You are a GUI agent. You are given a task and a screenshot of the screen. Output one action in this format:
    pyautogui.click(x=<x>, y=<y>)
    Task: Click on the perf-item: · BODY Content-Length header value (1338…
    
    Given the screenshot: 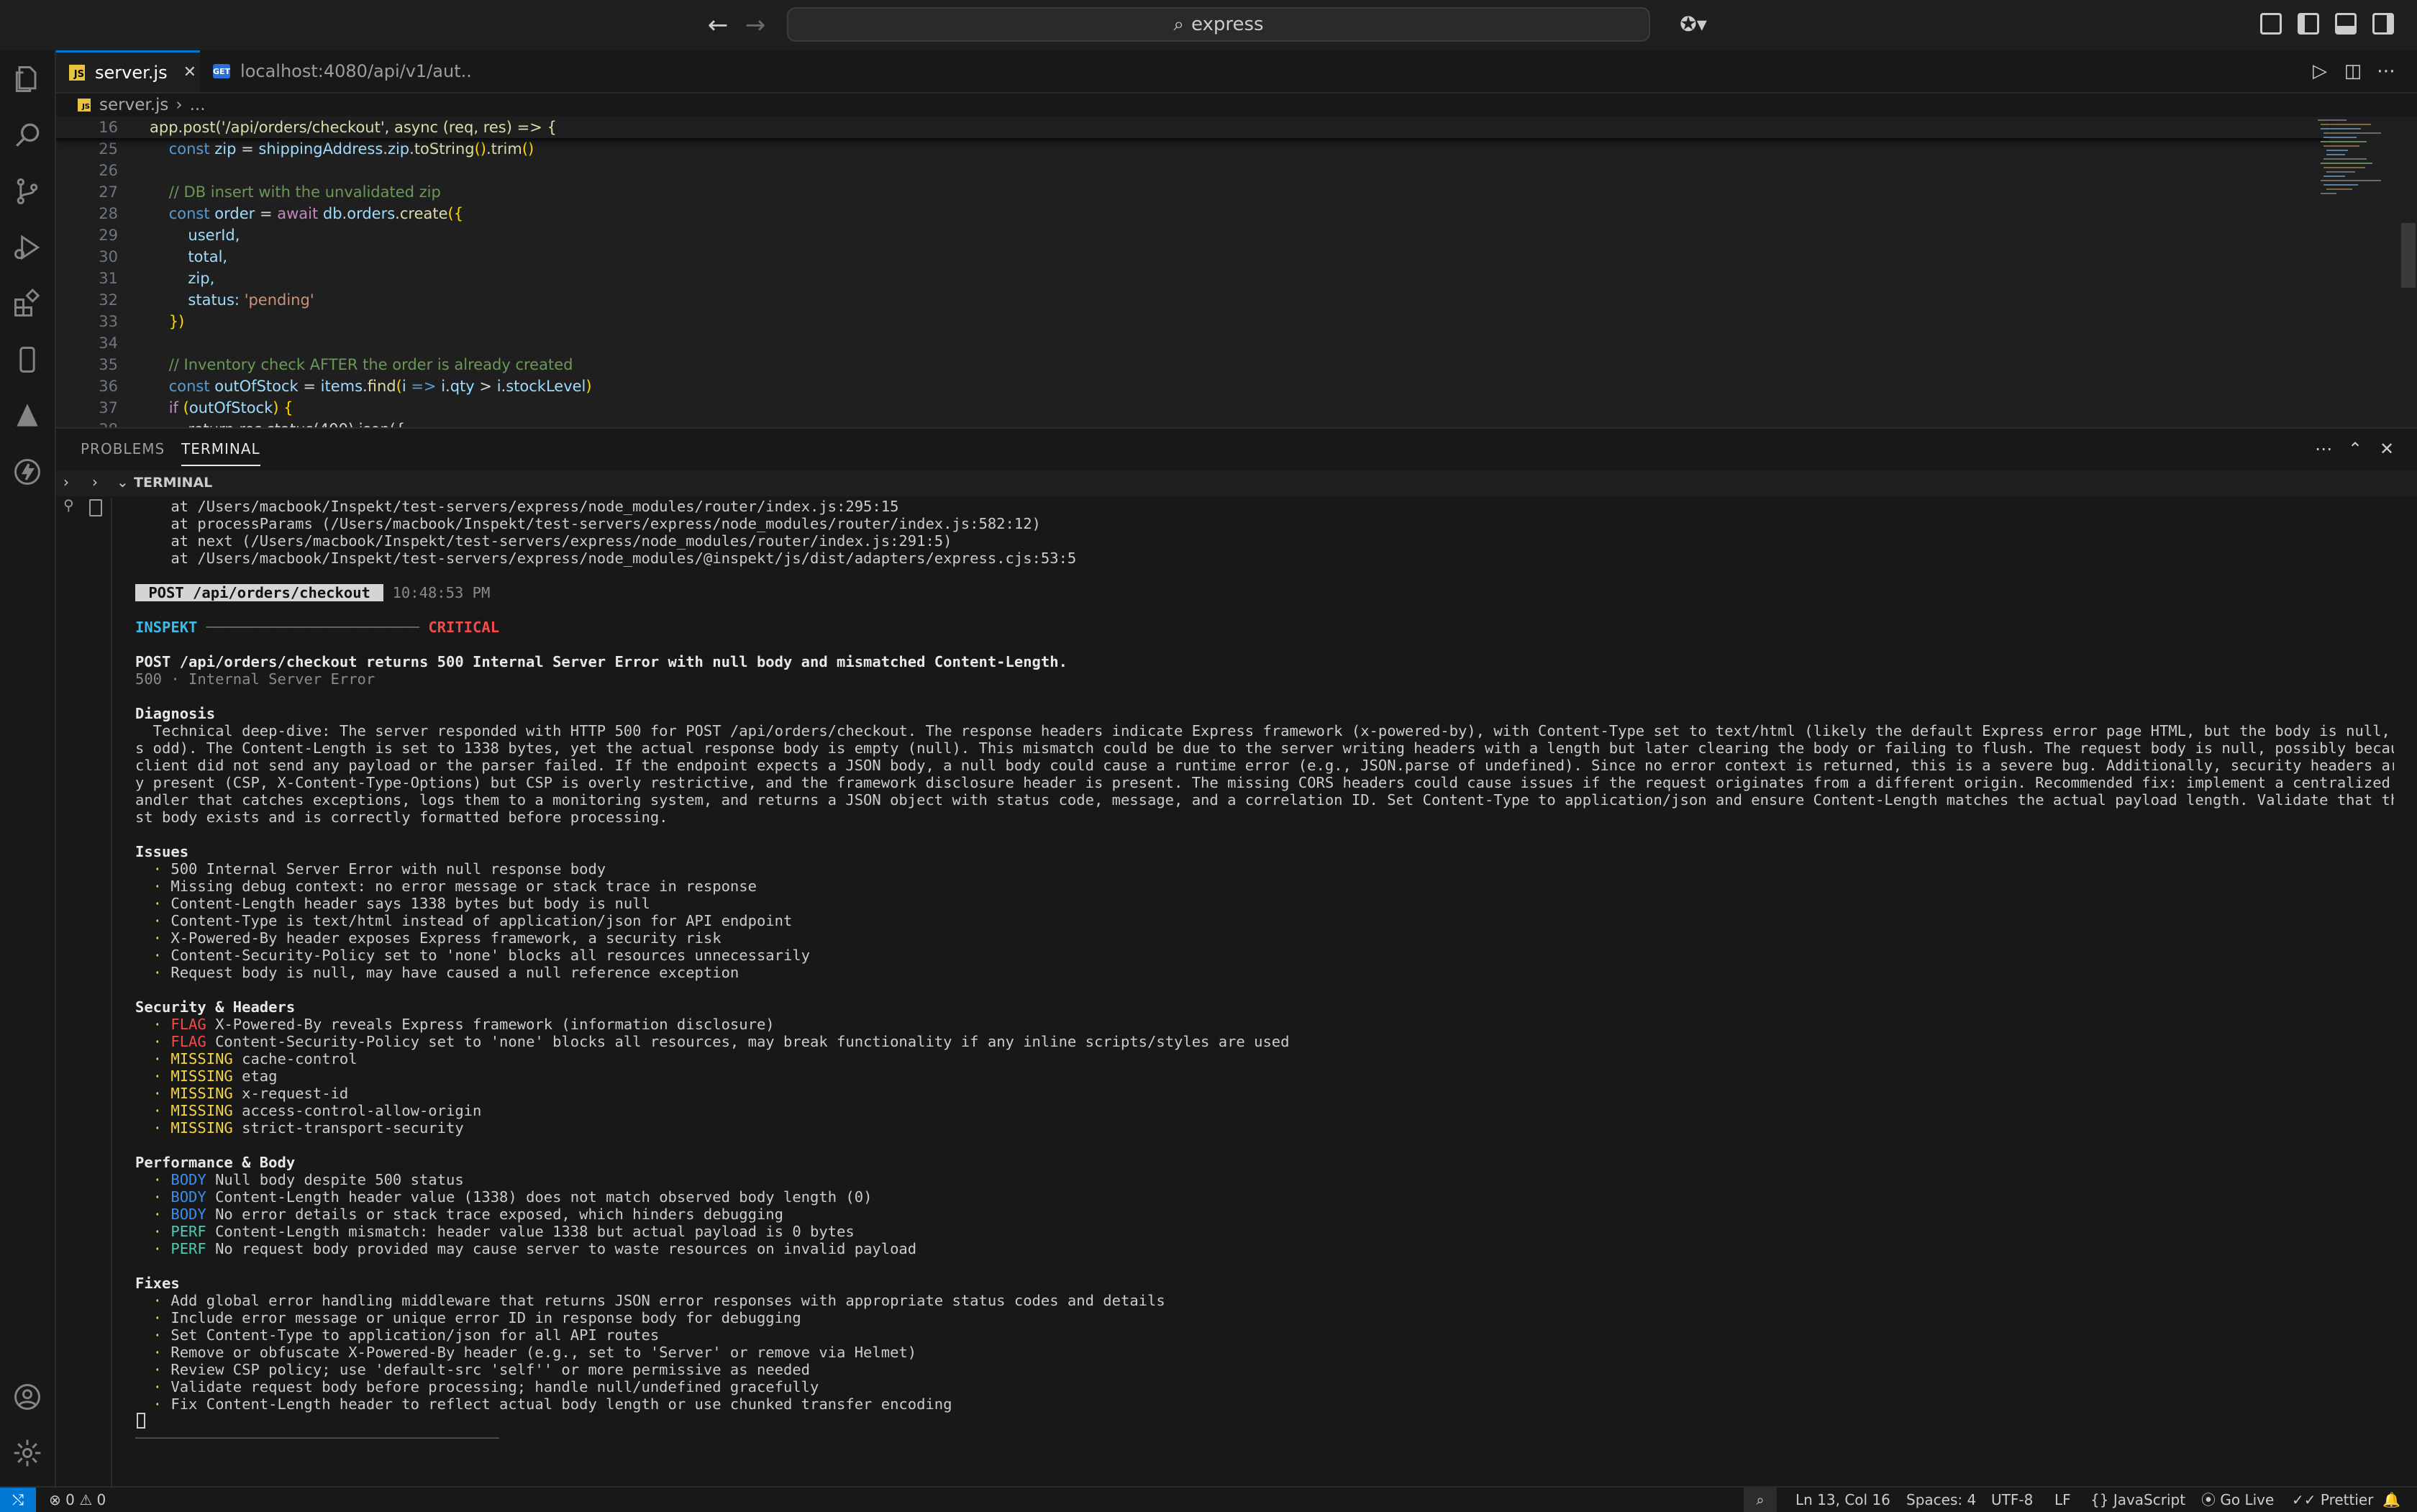 What is the action you would take?
    pyautogui.click(x=504, y=1197)
    